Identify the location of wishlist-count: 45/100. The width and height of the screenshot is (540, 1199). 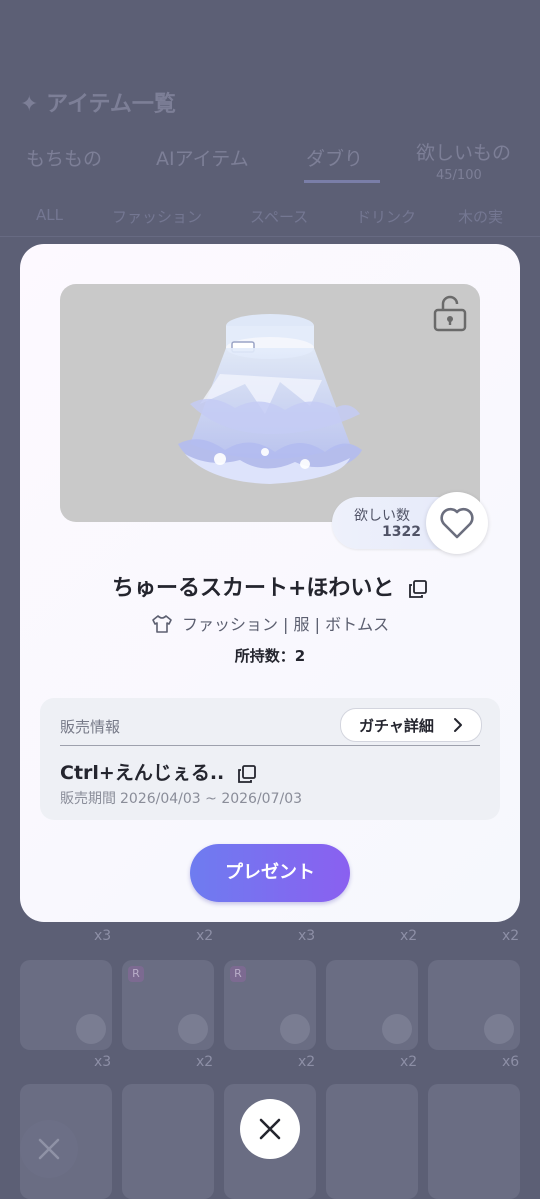
(459, 175).